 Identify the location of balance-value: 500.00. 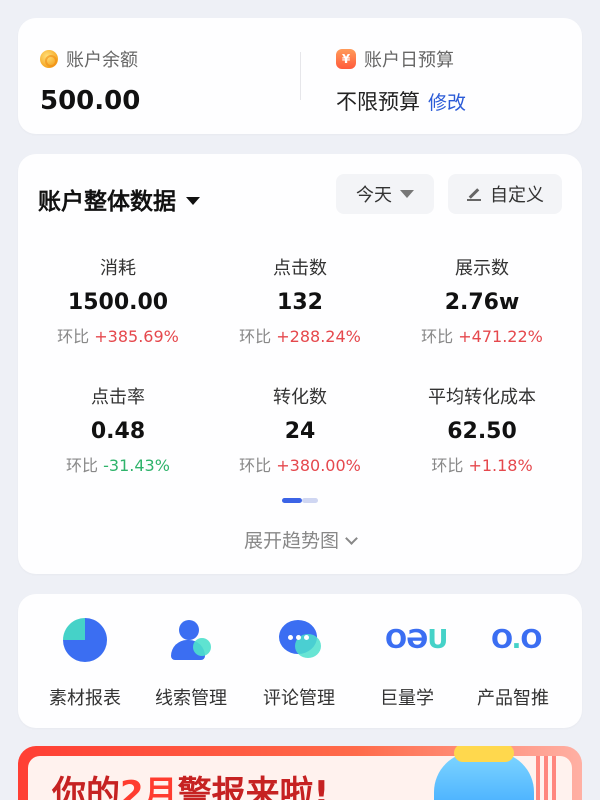
(90, 101).